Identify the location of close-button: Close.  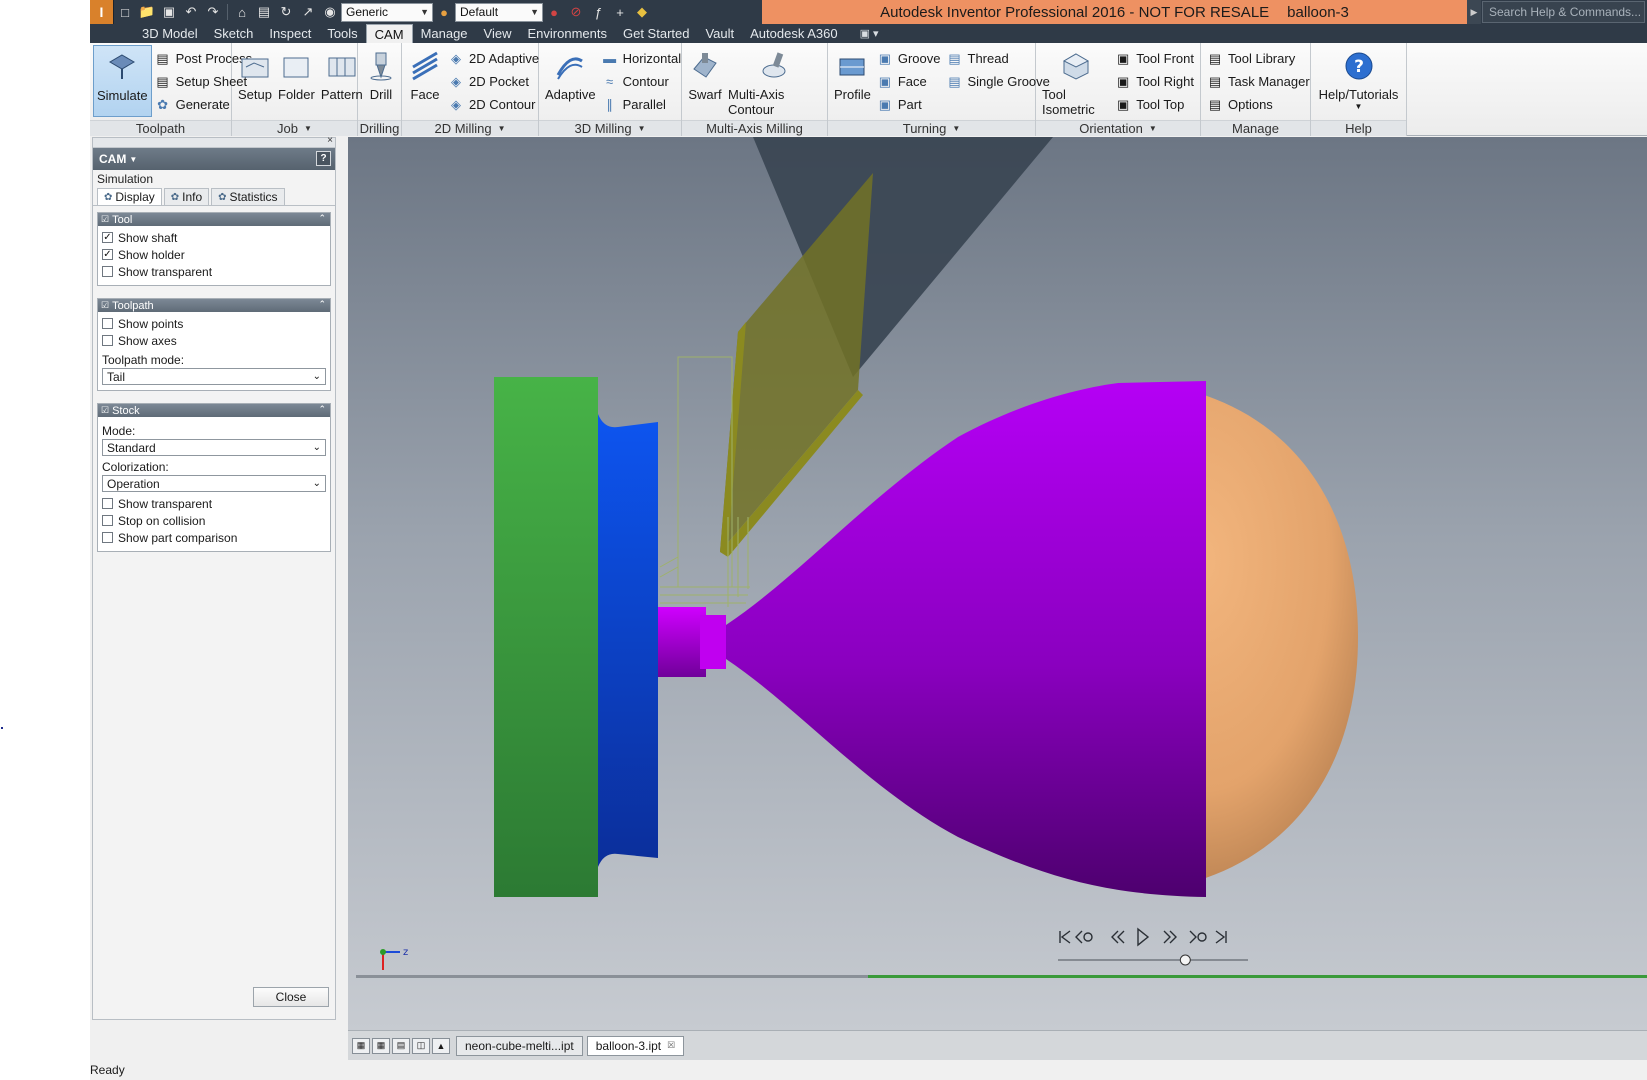
(291, 997).